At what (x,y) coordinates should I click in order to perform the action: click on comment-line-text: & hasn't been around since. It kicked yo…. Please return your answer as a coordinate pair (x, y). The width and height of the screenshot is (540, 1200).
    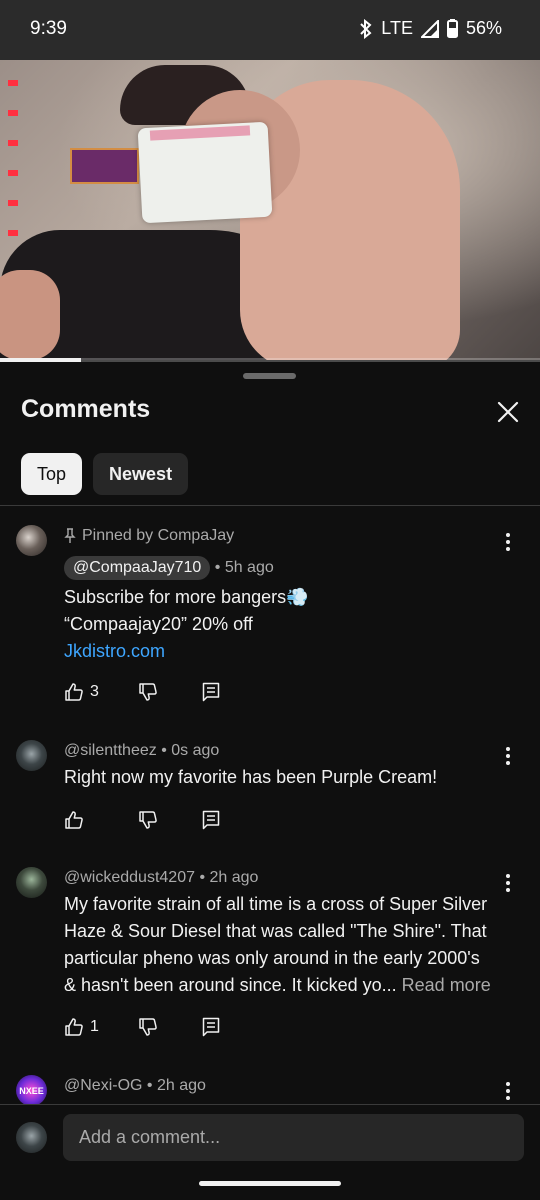
    Looking at the image, I should click on (230, 985).